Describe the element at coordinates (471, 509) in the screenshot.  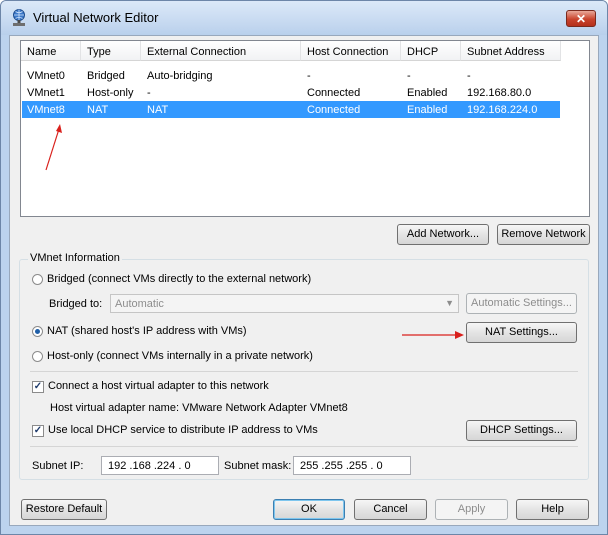
I see `apply-button: Apply` at that location.